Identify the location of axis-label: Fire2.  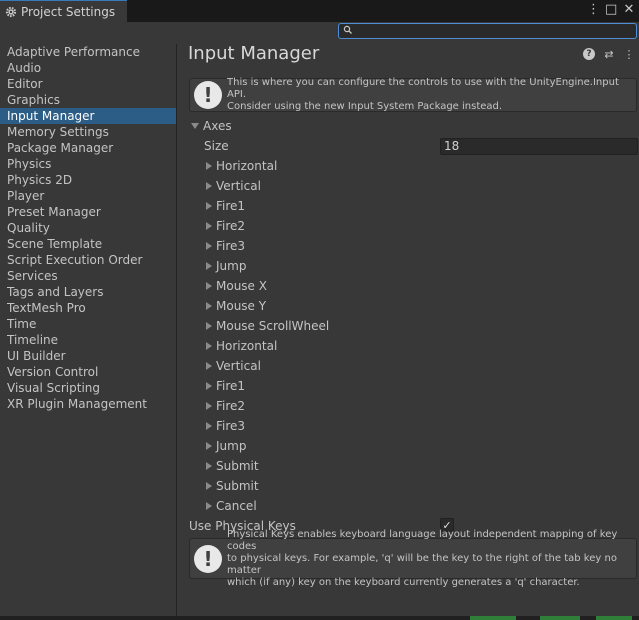
(231, 226).